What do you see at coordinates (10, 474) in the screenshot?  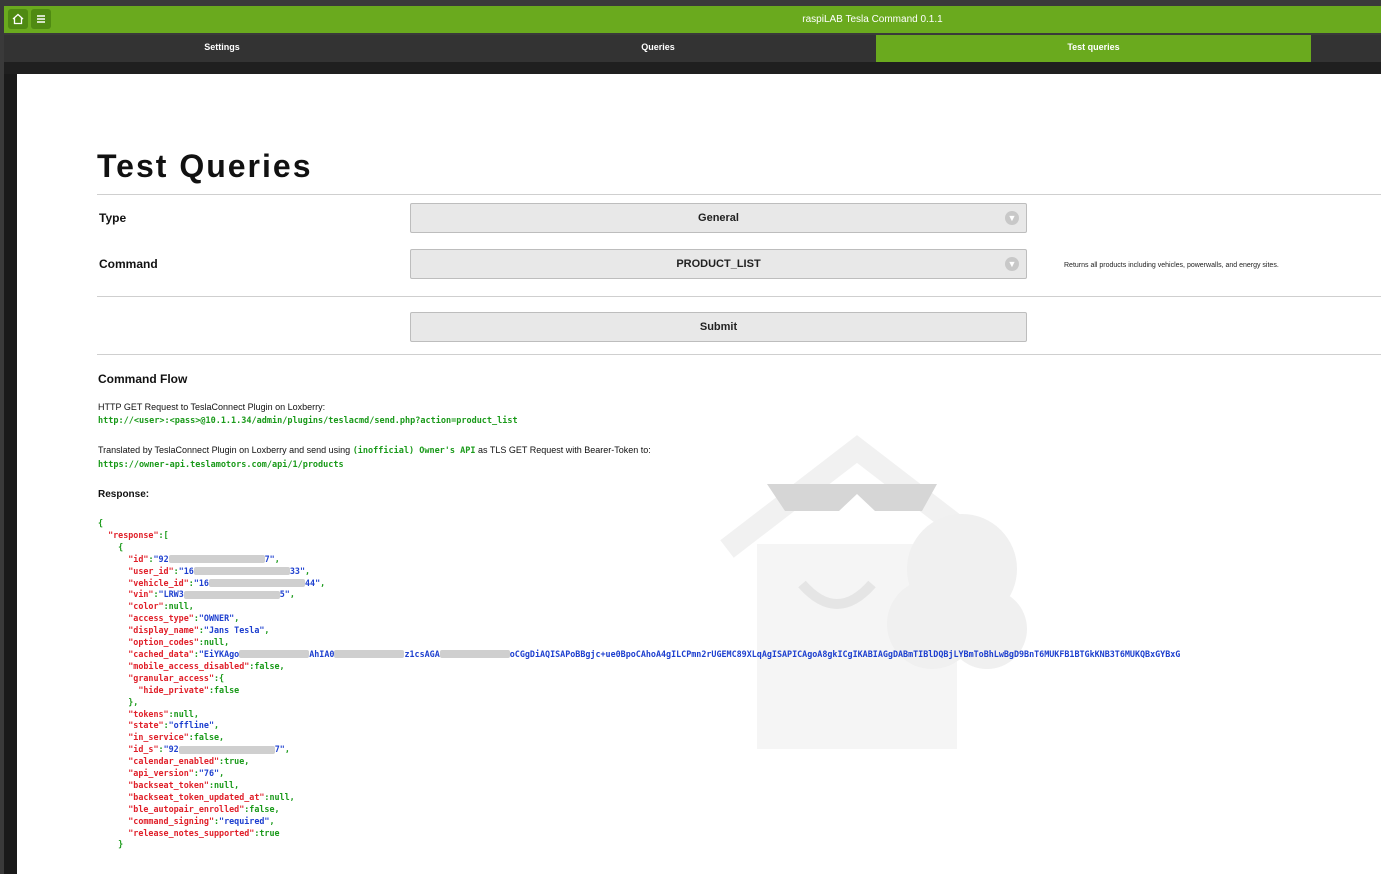 I see `left-border` at bounding box center [10, 474].